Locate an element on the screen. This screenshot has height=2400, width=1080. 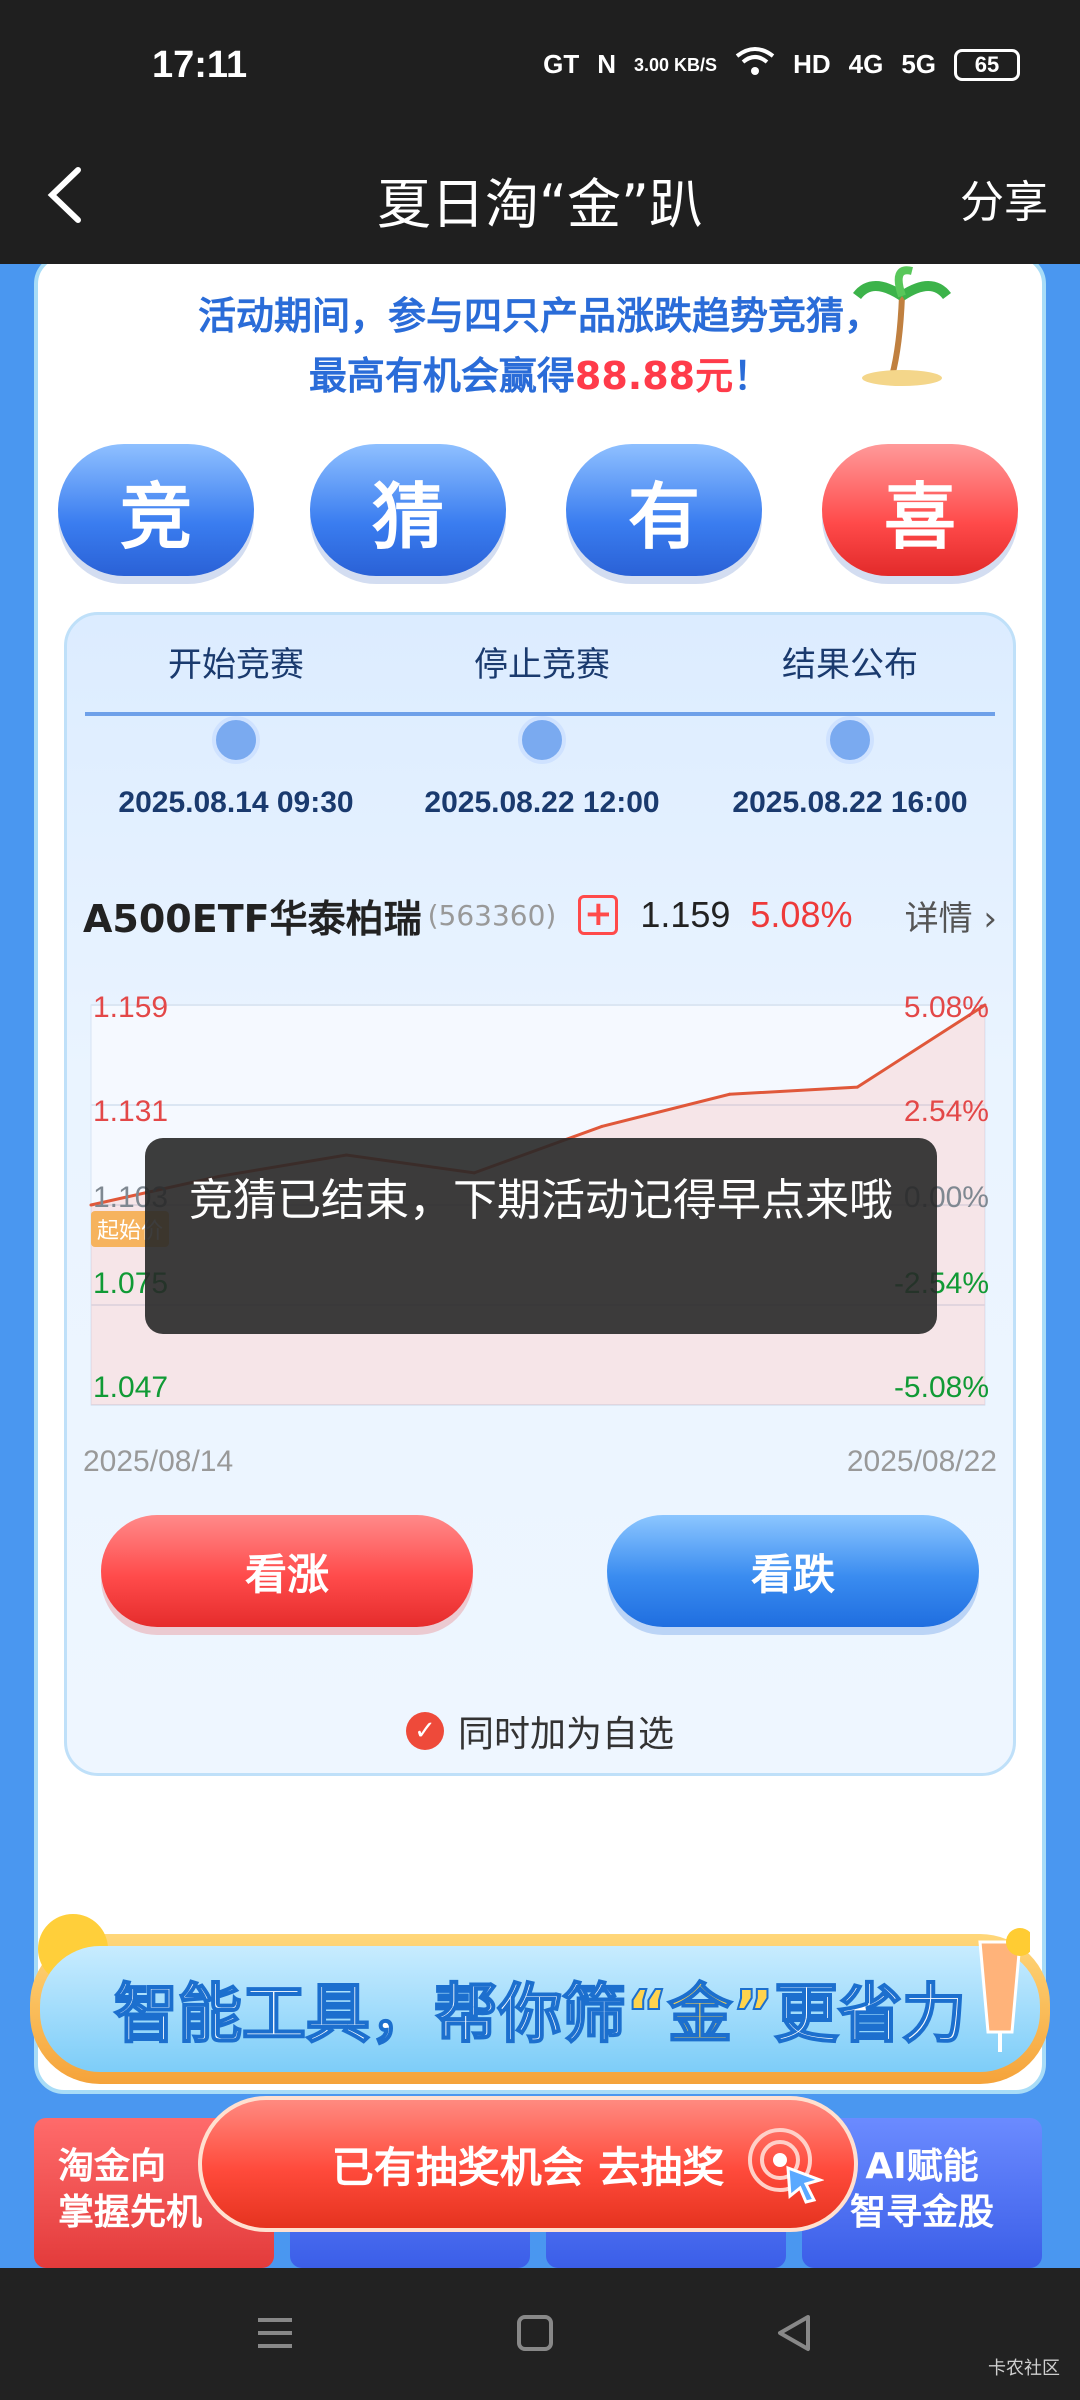
tools-highlight: “金” is located at coordinates (700, 2015).